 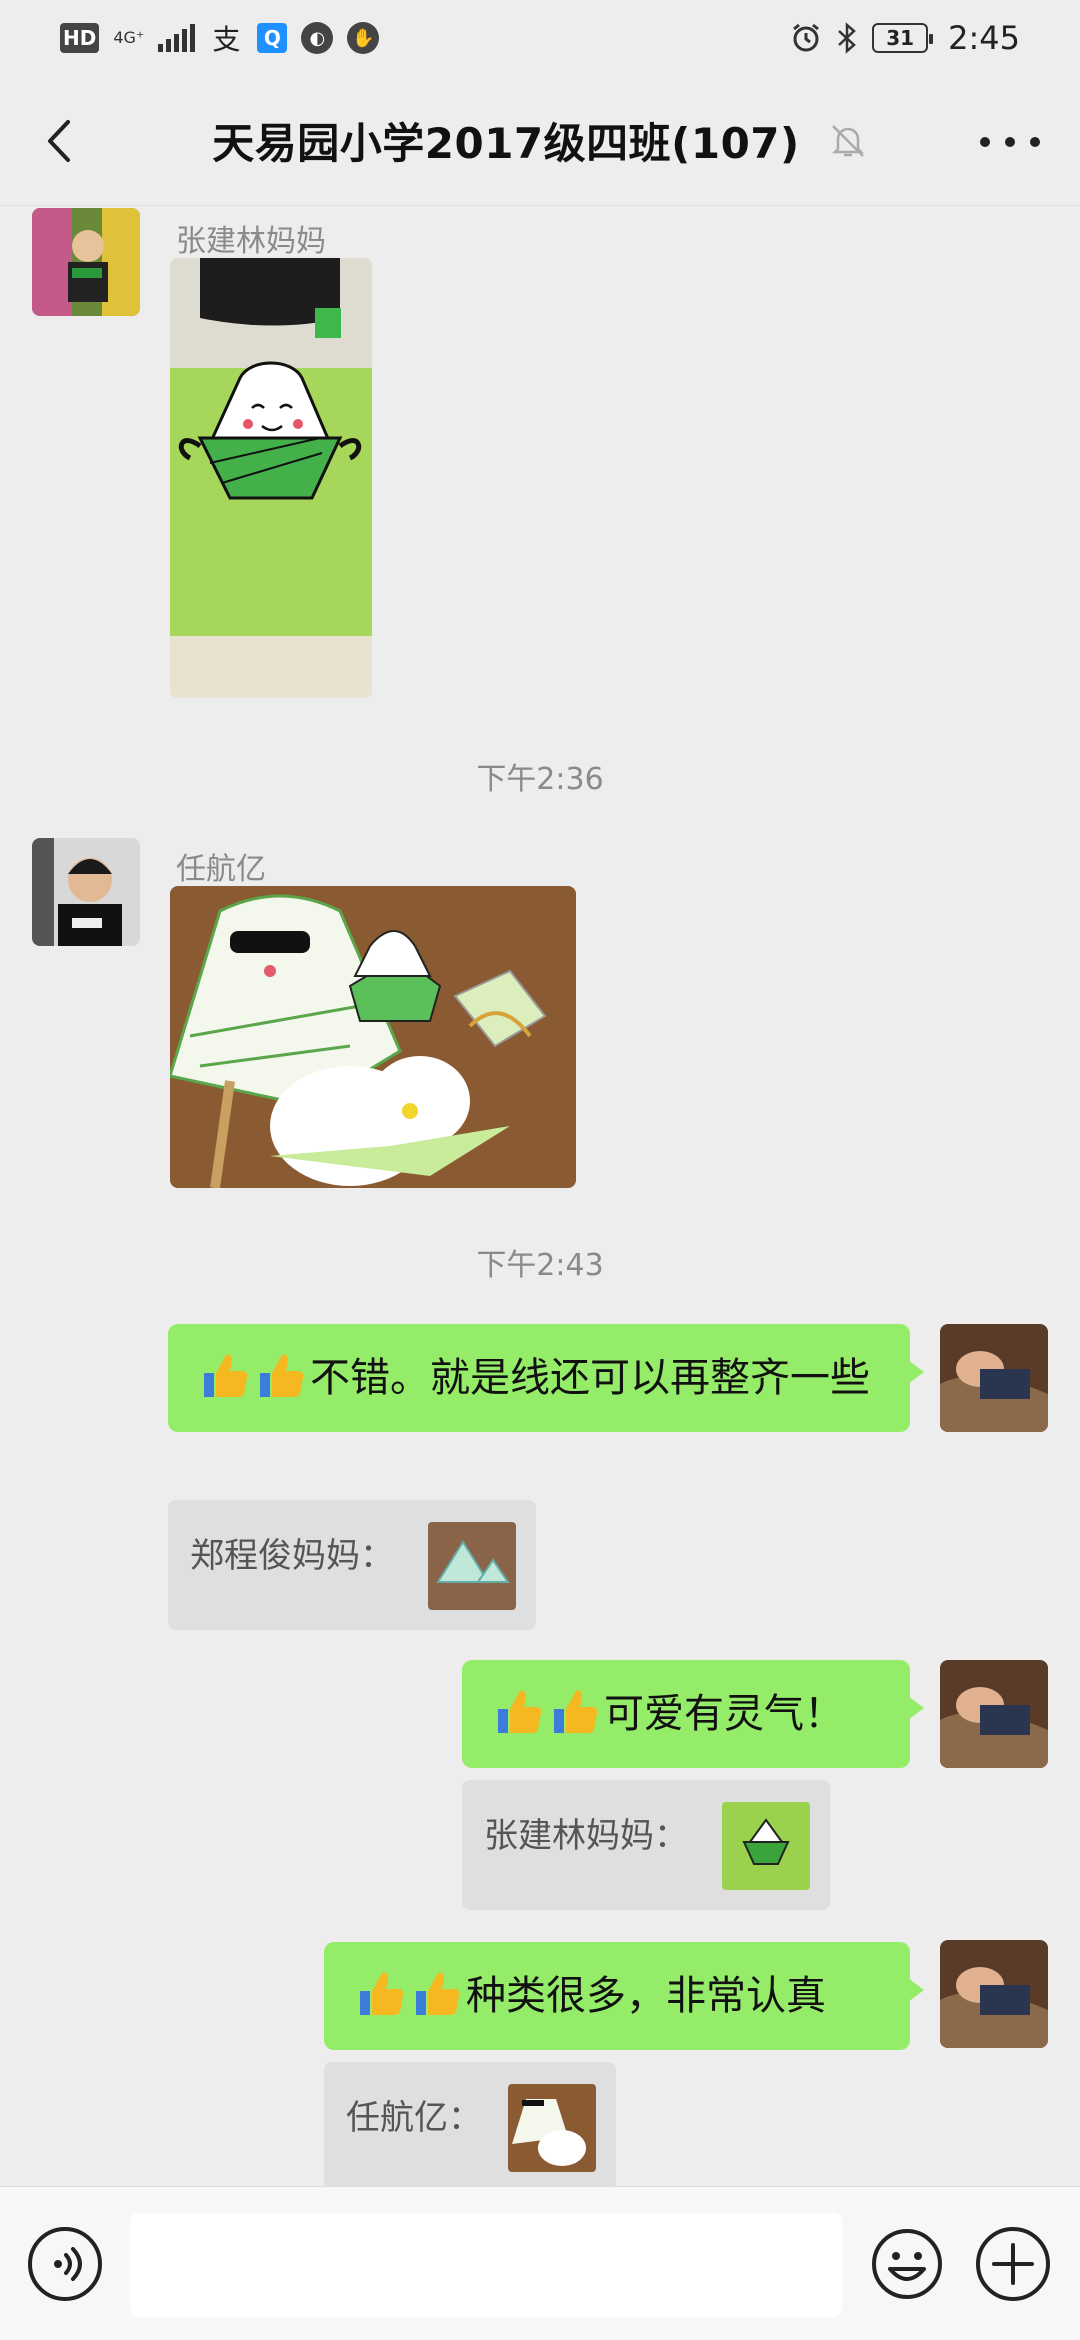 I want to click on sender-name: 张建林妈妈, so click(x=251, y=241).